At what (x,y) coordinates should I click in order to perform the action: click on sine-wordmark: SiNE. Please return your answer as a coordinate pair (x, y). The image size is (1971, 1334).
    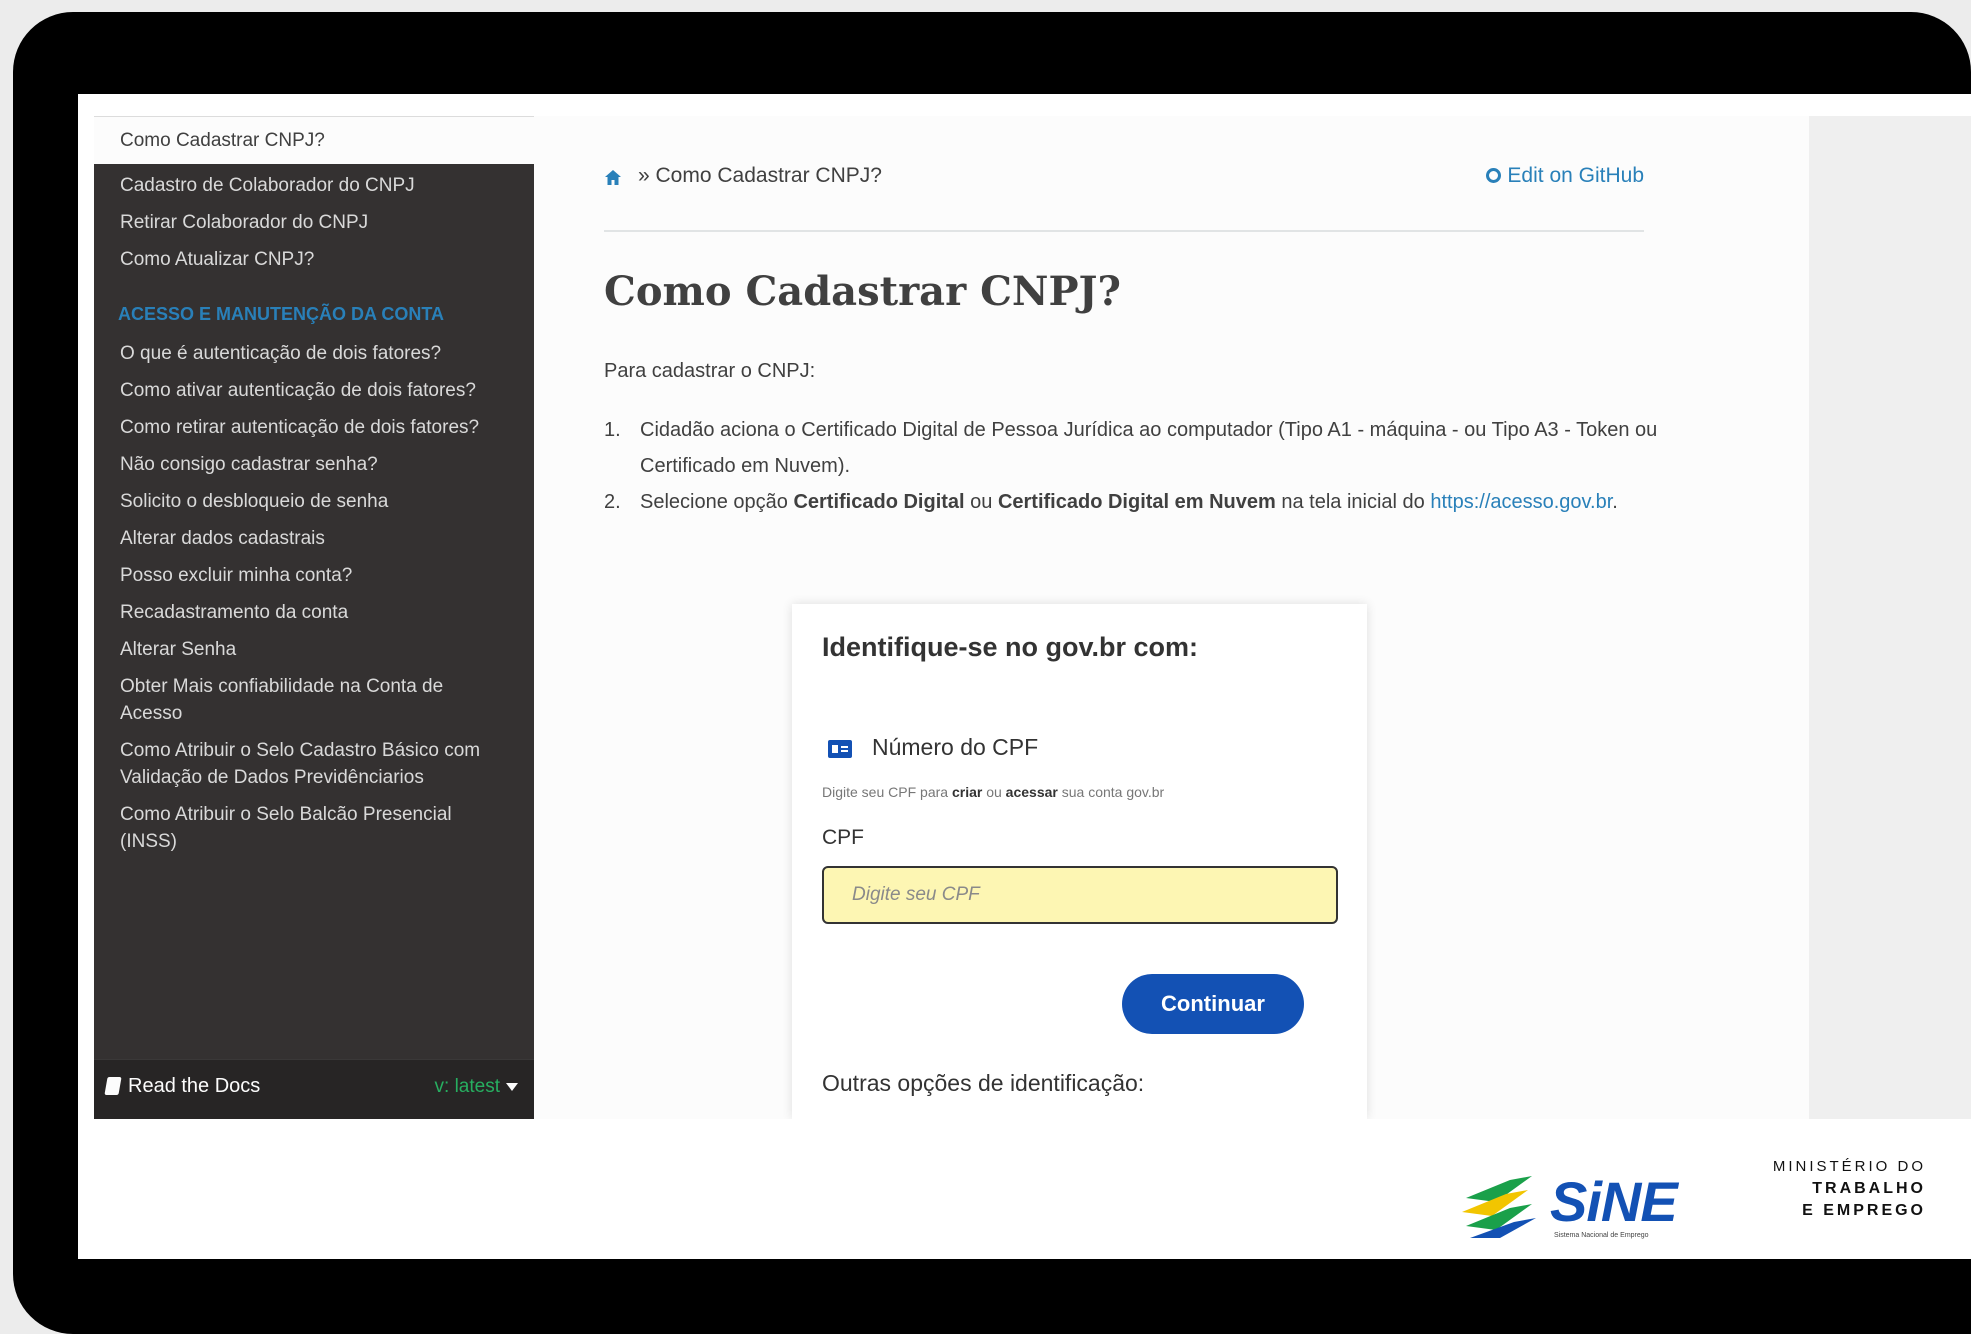
    Looking at the image, I should click on (1614, 1201).